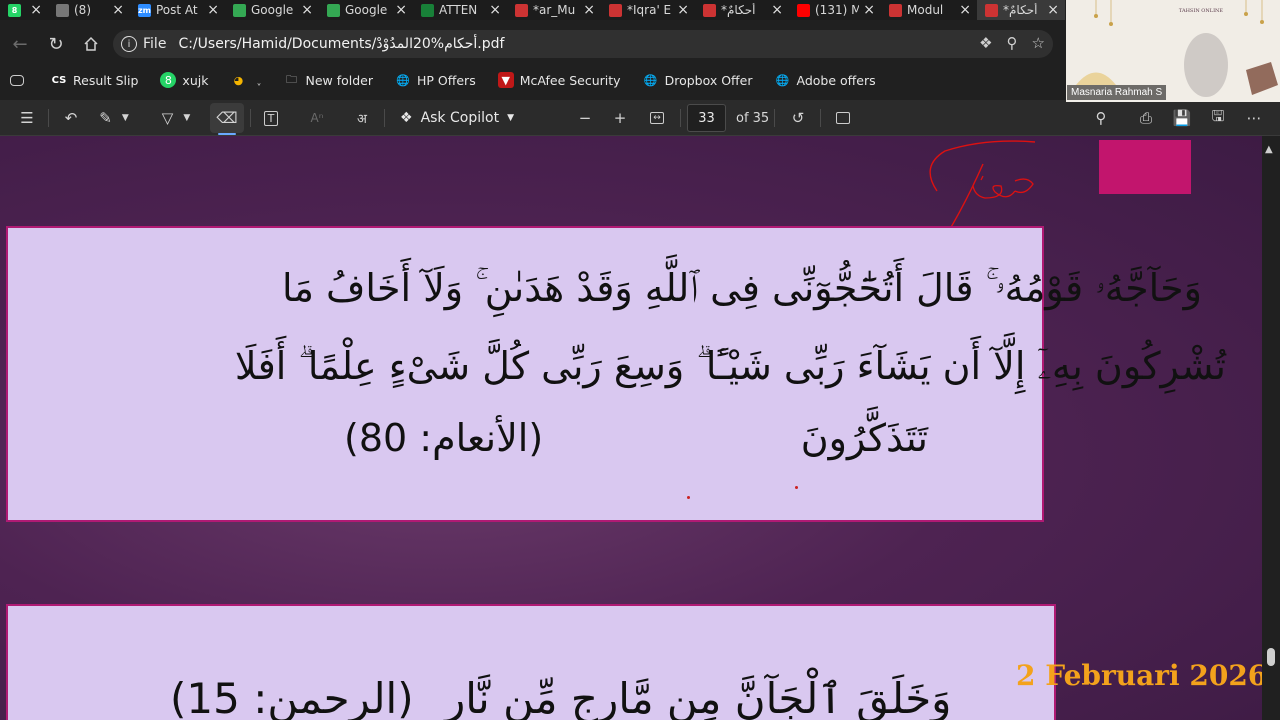 This screenshot has height=720, width=1280. Describe the element at coordinates (94, 80) in the screenshot. I see `bookmark-item: CS Result Slip` at that location.